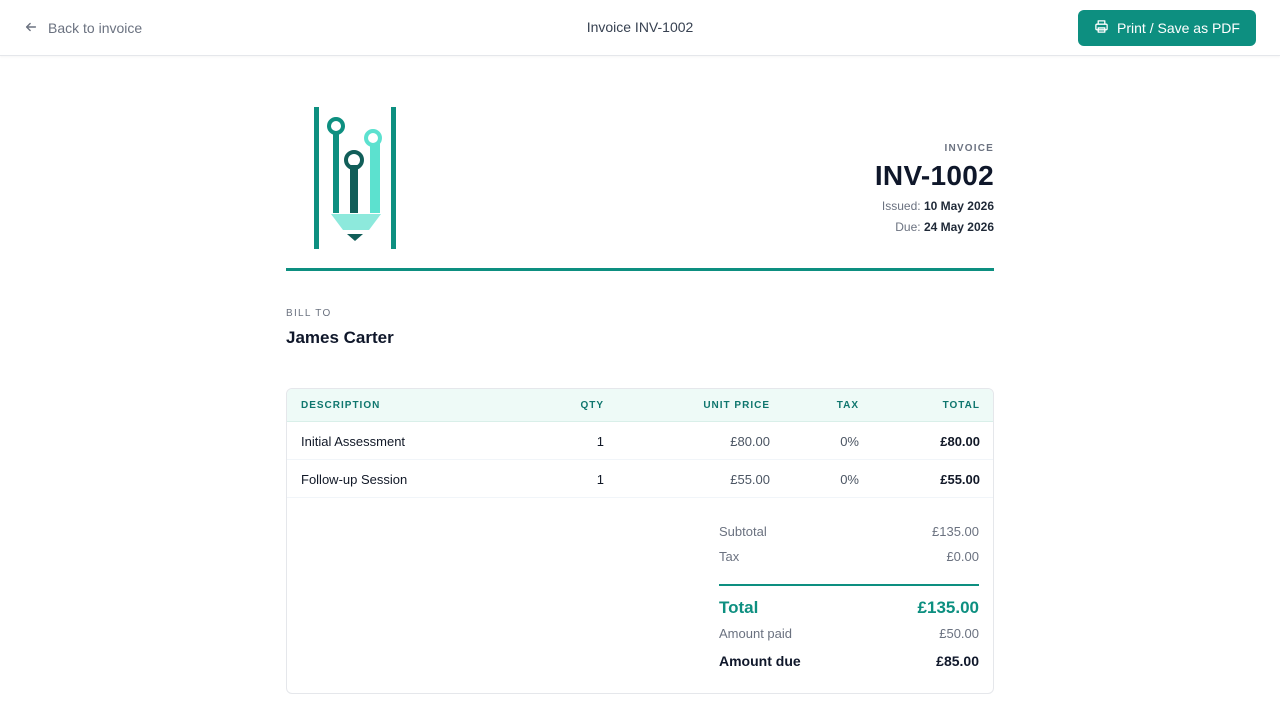  Describe the element at coordinates (353, 441) in the screenshot. I see `row-description: Initial Assessment` at that location.